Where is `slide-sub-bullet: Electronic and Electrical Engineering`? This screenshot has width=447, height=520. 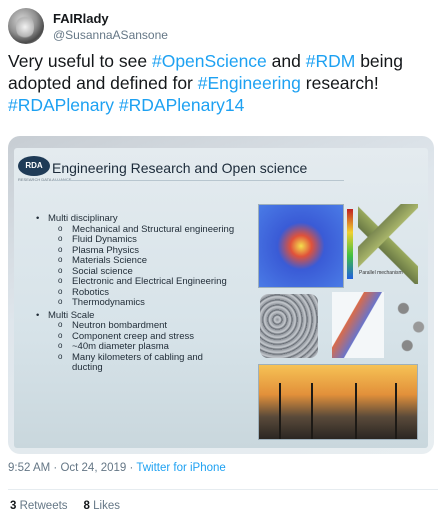 slide-sub-bullet: Electronic and Electrical Engineering is located at coordinates (136, 282).